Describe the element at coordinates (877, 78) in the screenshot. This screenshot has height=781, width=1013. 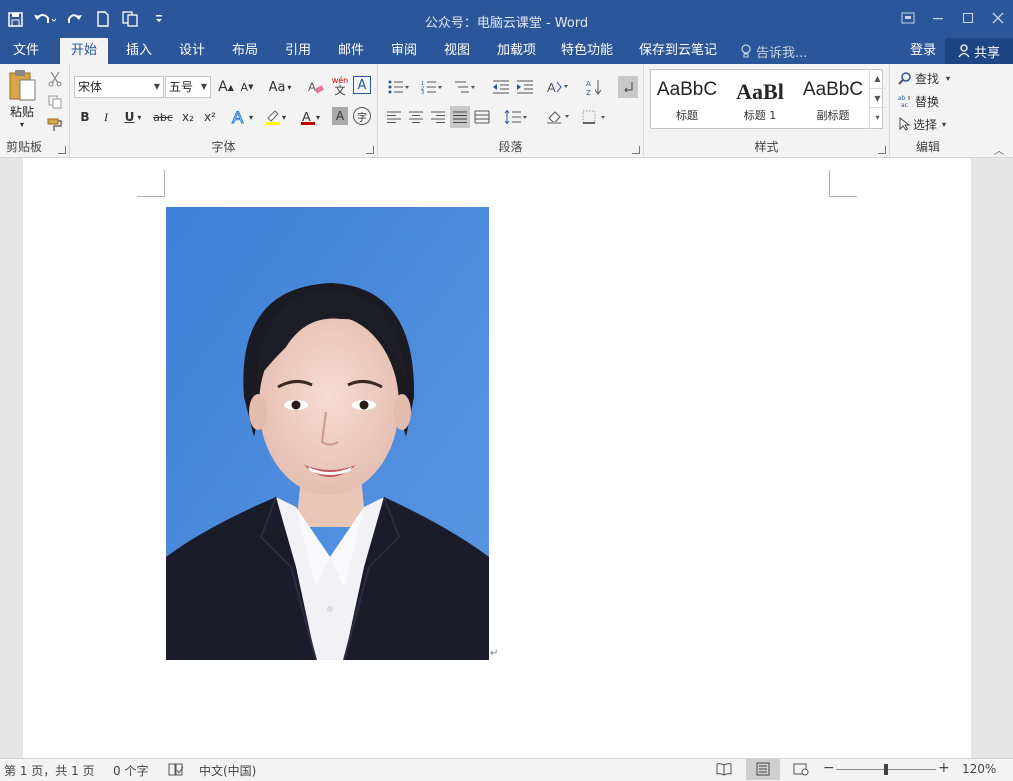
I see `chevron-up-icon: ▲` at that location.